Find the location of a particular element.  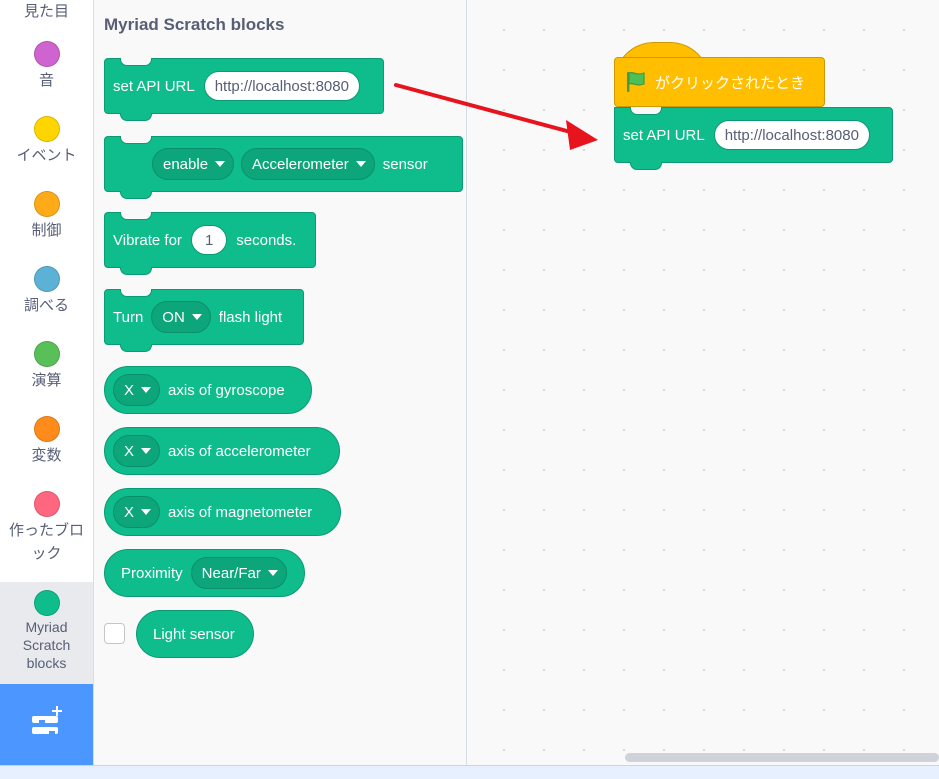

category-control: 制御 is located at coordinates (46, 216).